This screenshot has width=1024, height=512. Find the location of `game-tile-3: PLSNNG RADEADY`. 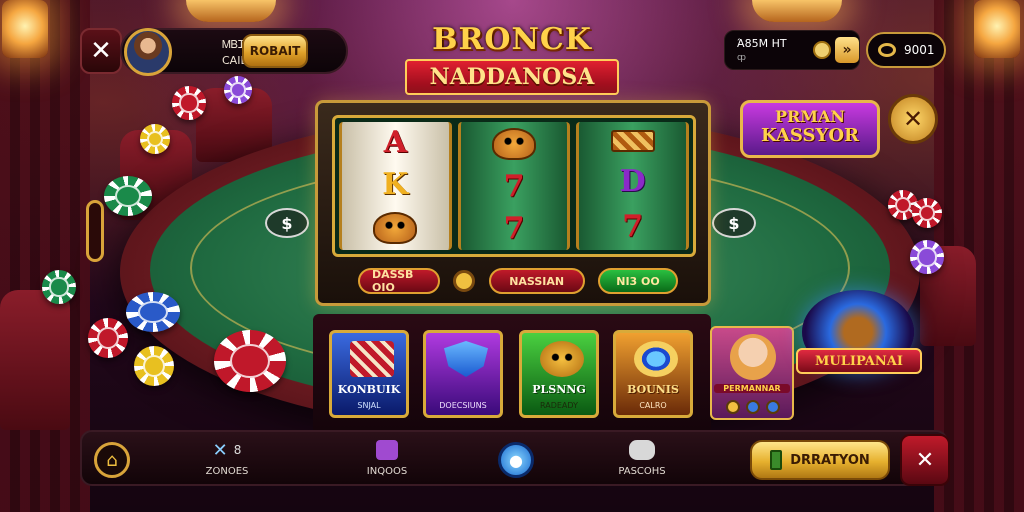

game-tile-3: PLSNNG RADEADY is located at coordinates (559, 374).